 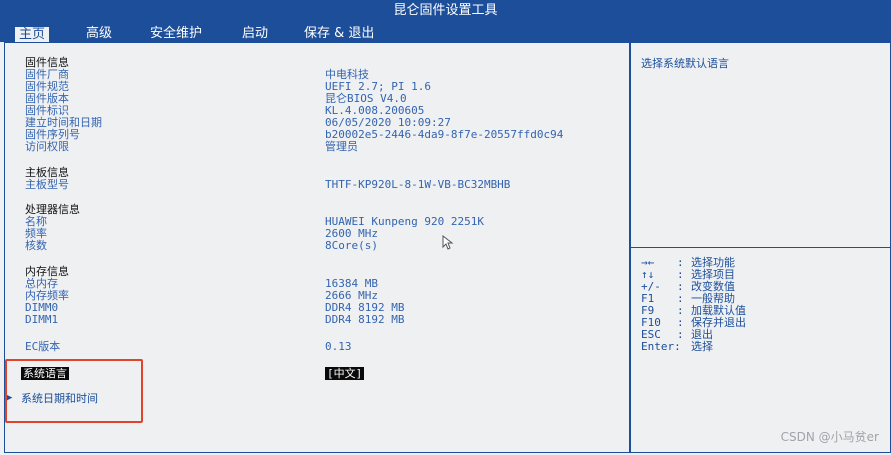 What do you see at coordinates (47, 146) in the screenshot?
I see `access-level-label: 访问权限` at bounding box center [47, 146].